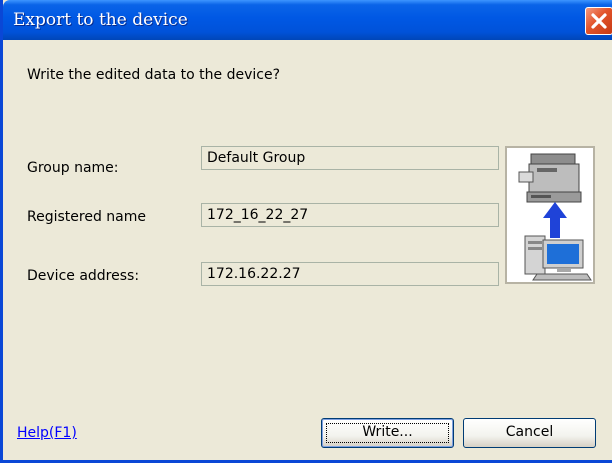 This screenshot has width=612, height=463. What do you see at coordinates (100, 20) in the screenshot?
I see `dialog-title: Export to the device` at bounding box center [100, 20].